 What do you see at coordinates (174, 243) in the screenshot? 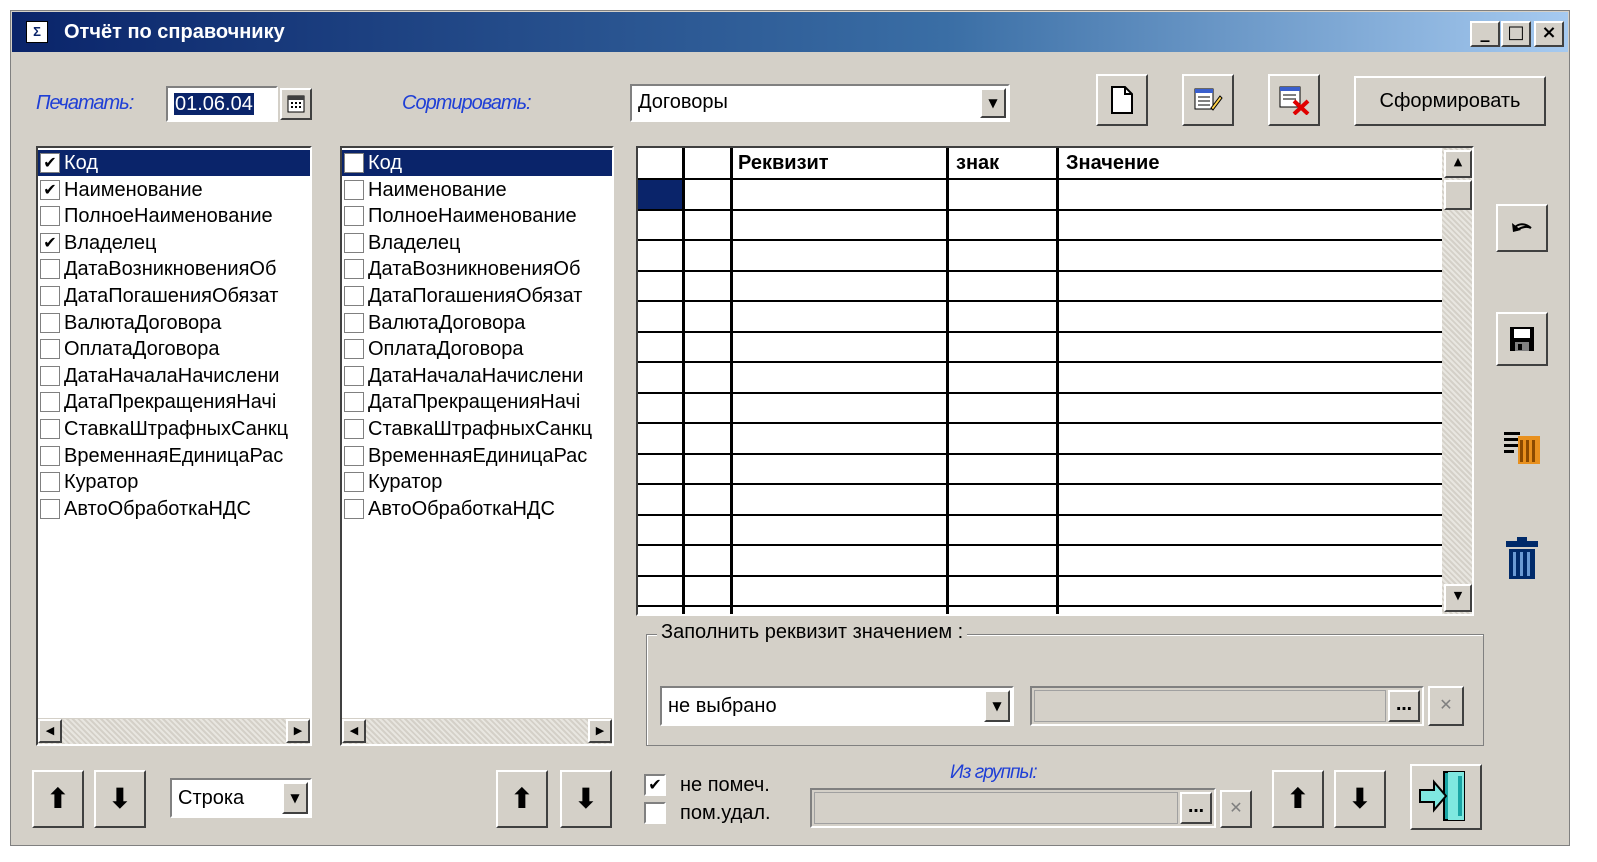
I see `list-item: ✔ Владелец` at bounding box center [174, 243].